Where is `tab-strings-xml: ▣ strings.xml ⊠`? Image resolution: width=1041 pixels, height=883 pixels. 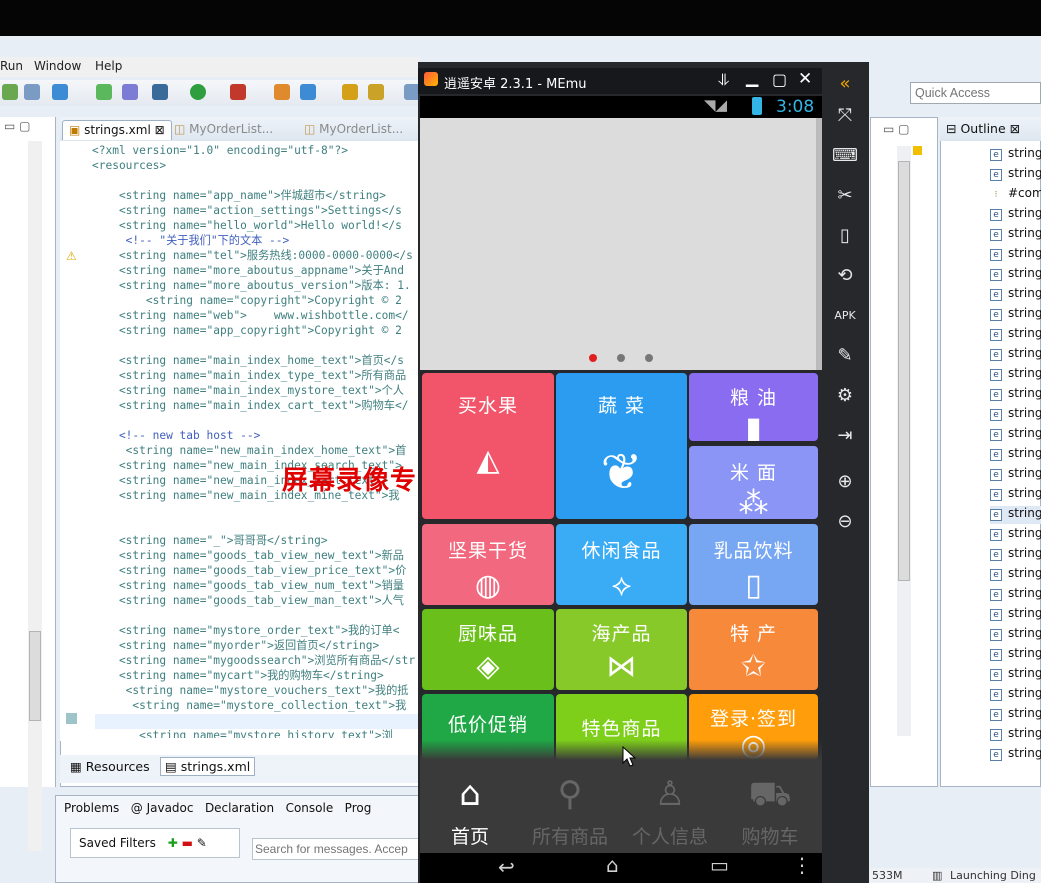
tab-strings-xml: ▣ strings.xml ⊠ is located at coordinates (117, 130).